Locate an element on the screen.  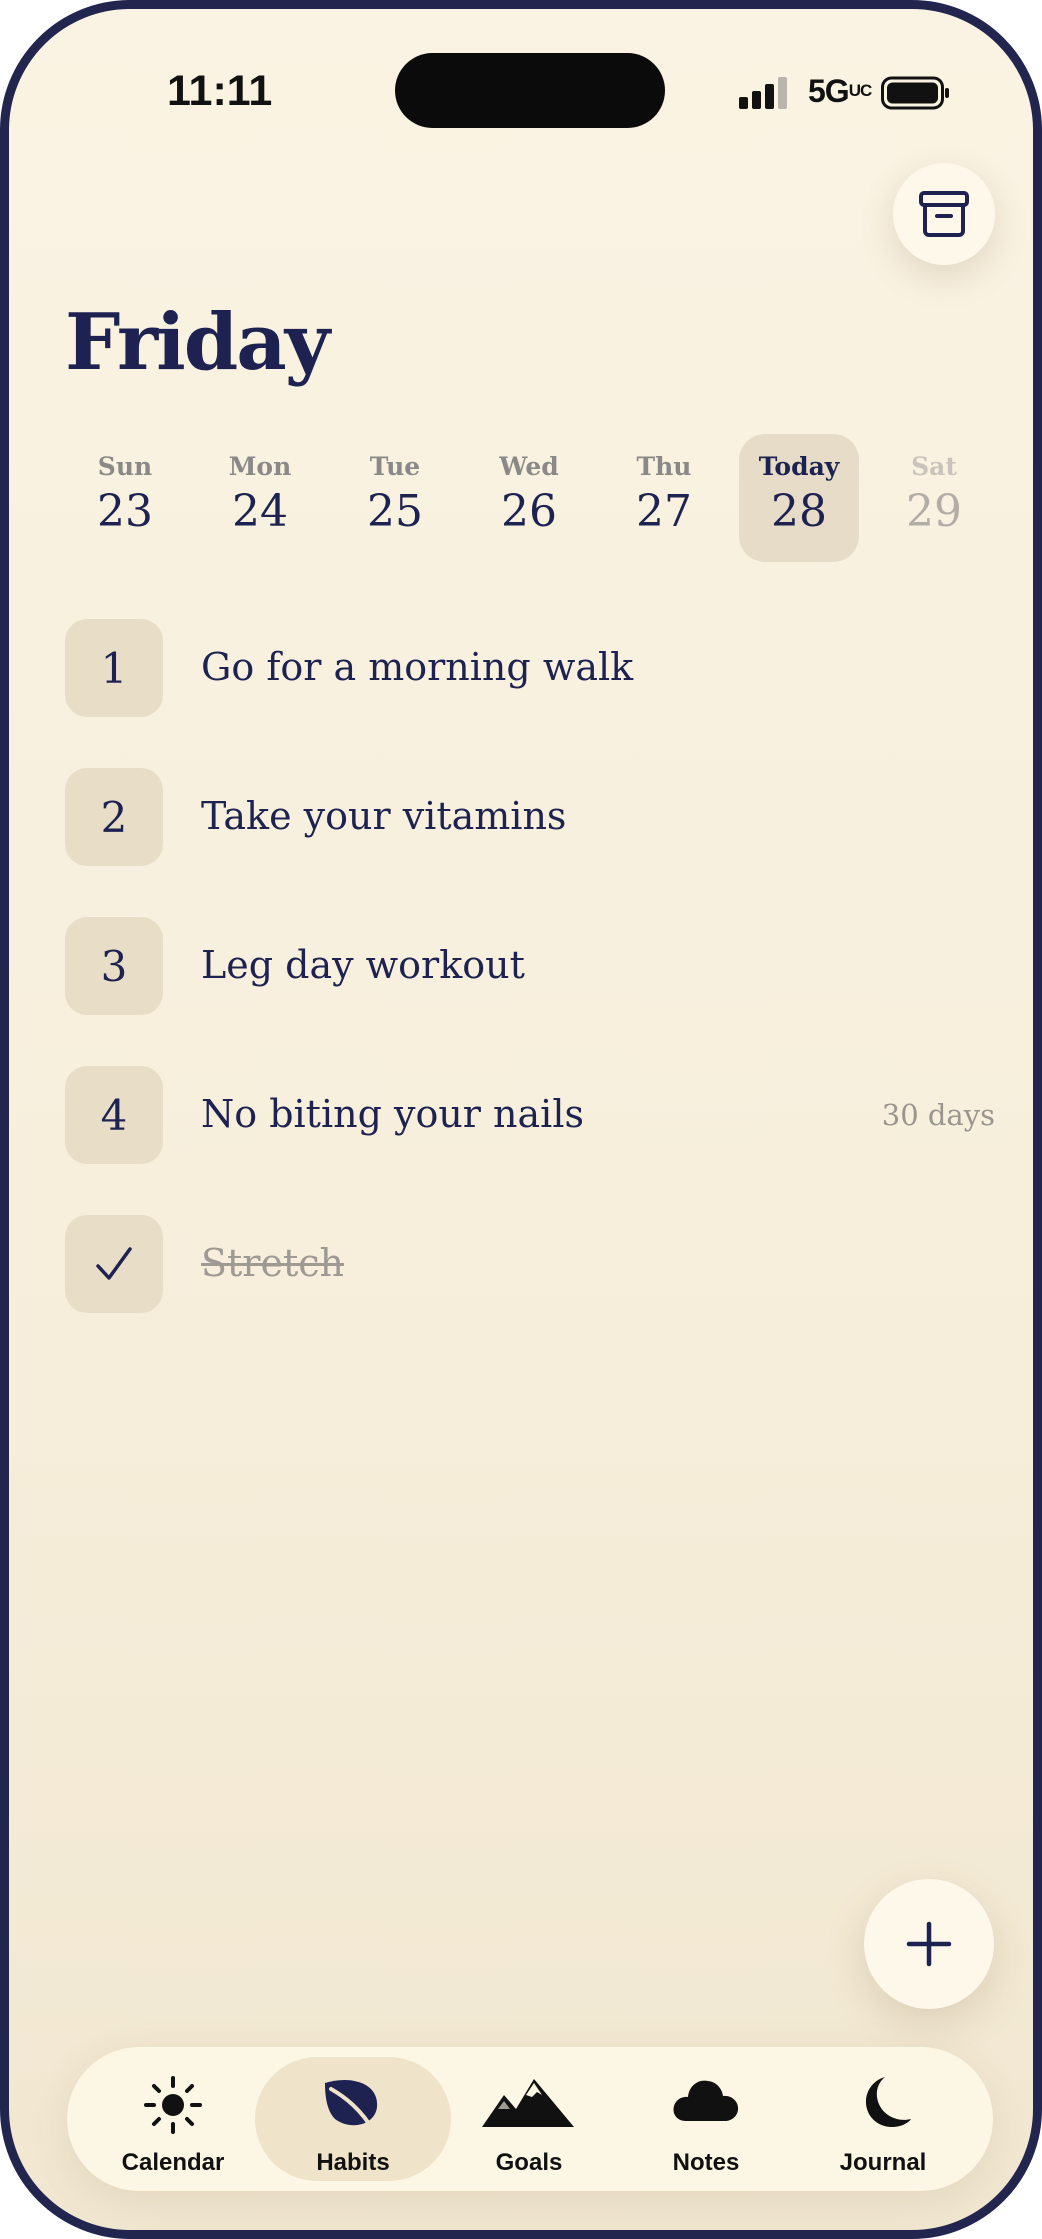
checkmark-icon is located at coordinates (114, 1263).